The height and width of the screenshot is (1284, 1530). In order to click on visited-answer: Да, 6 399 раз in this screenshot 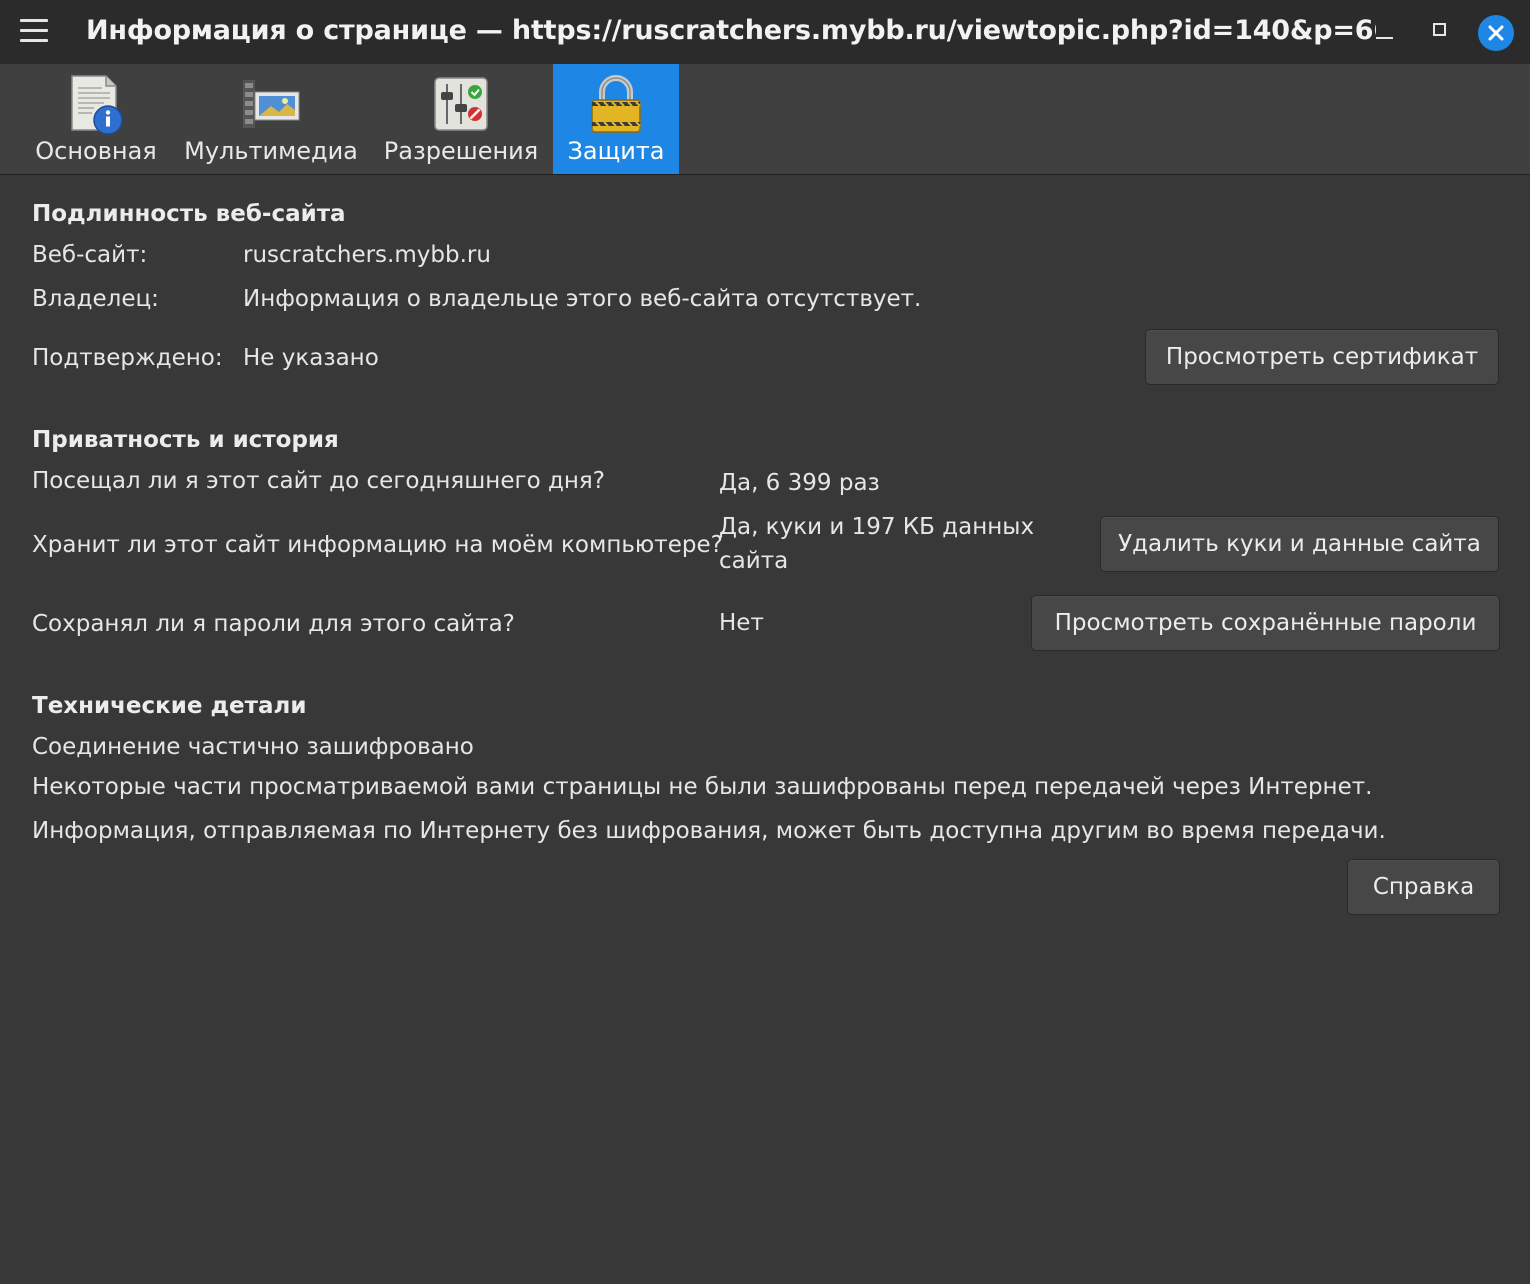, I will do `click(799, 483)`.